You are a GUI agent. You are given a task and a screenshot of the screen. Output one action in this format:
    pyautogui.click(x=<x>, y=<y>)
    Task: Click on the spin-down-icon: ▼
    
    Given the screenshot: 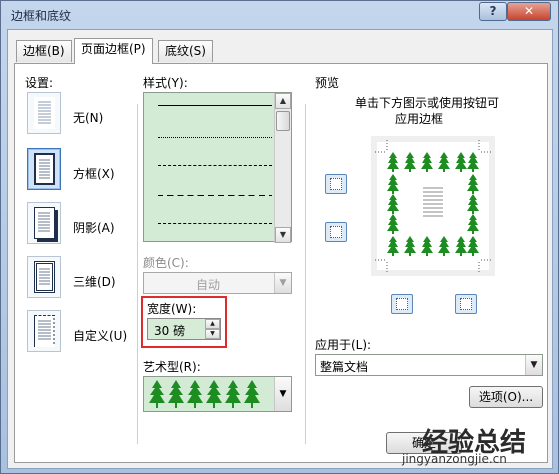 What is the action you would take?
    pyautogui.click(x=212, y=334)
    